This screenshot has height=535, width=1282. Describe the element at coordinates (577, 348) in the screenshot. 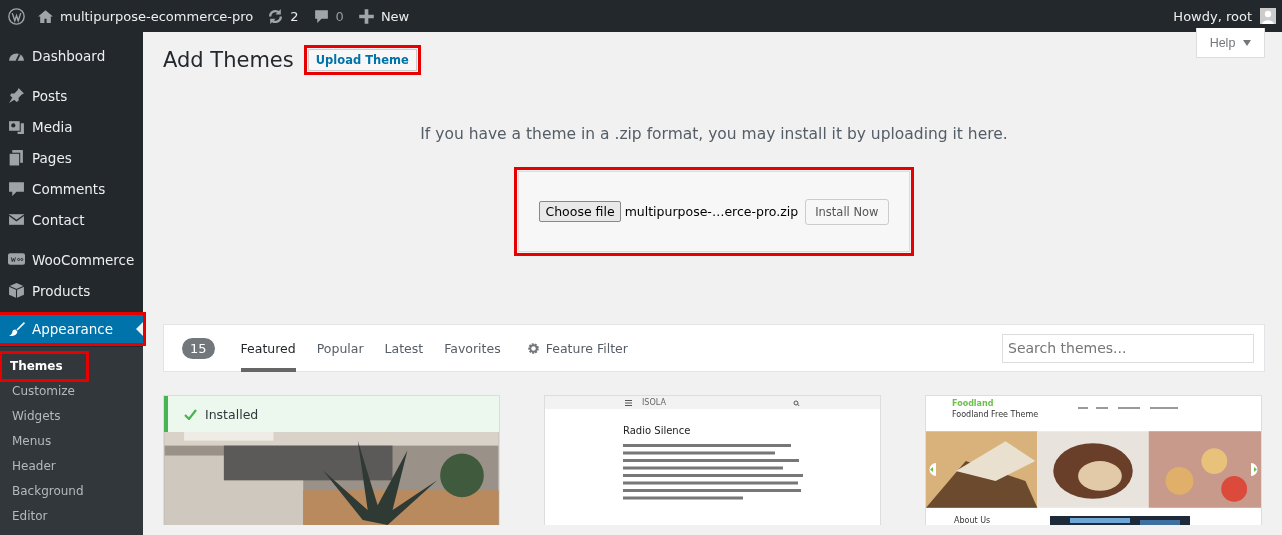

I see `feature-filter-link: Feature Filter` at that location.